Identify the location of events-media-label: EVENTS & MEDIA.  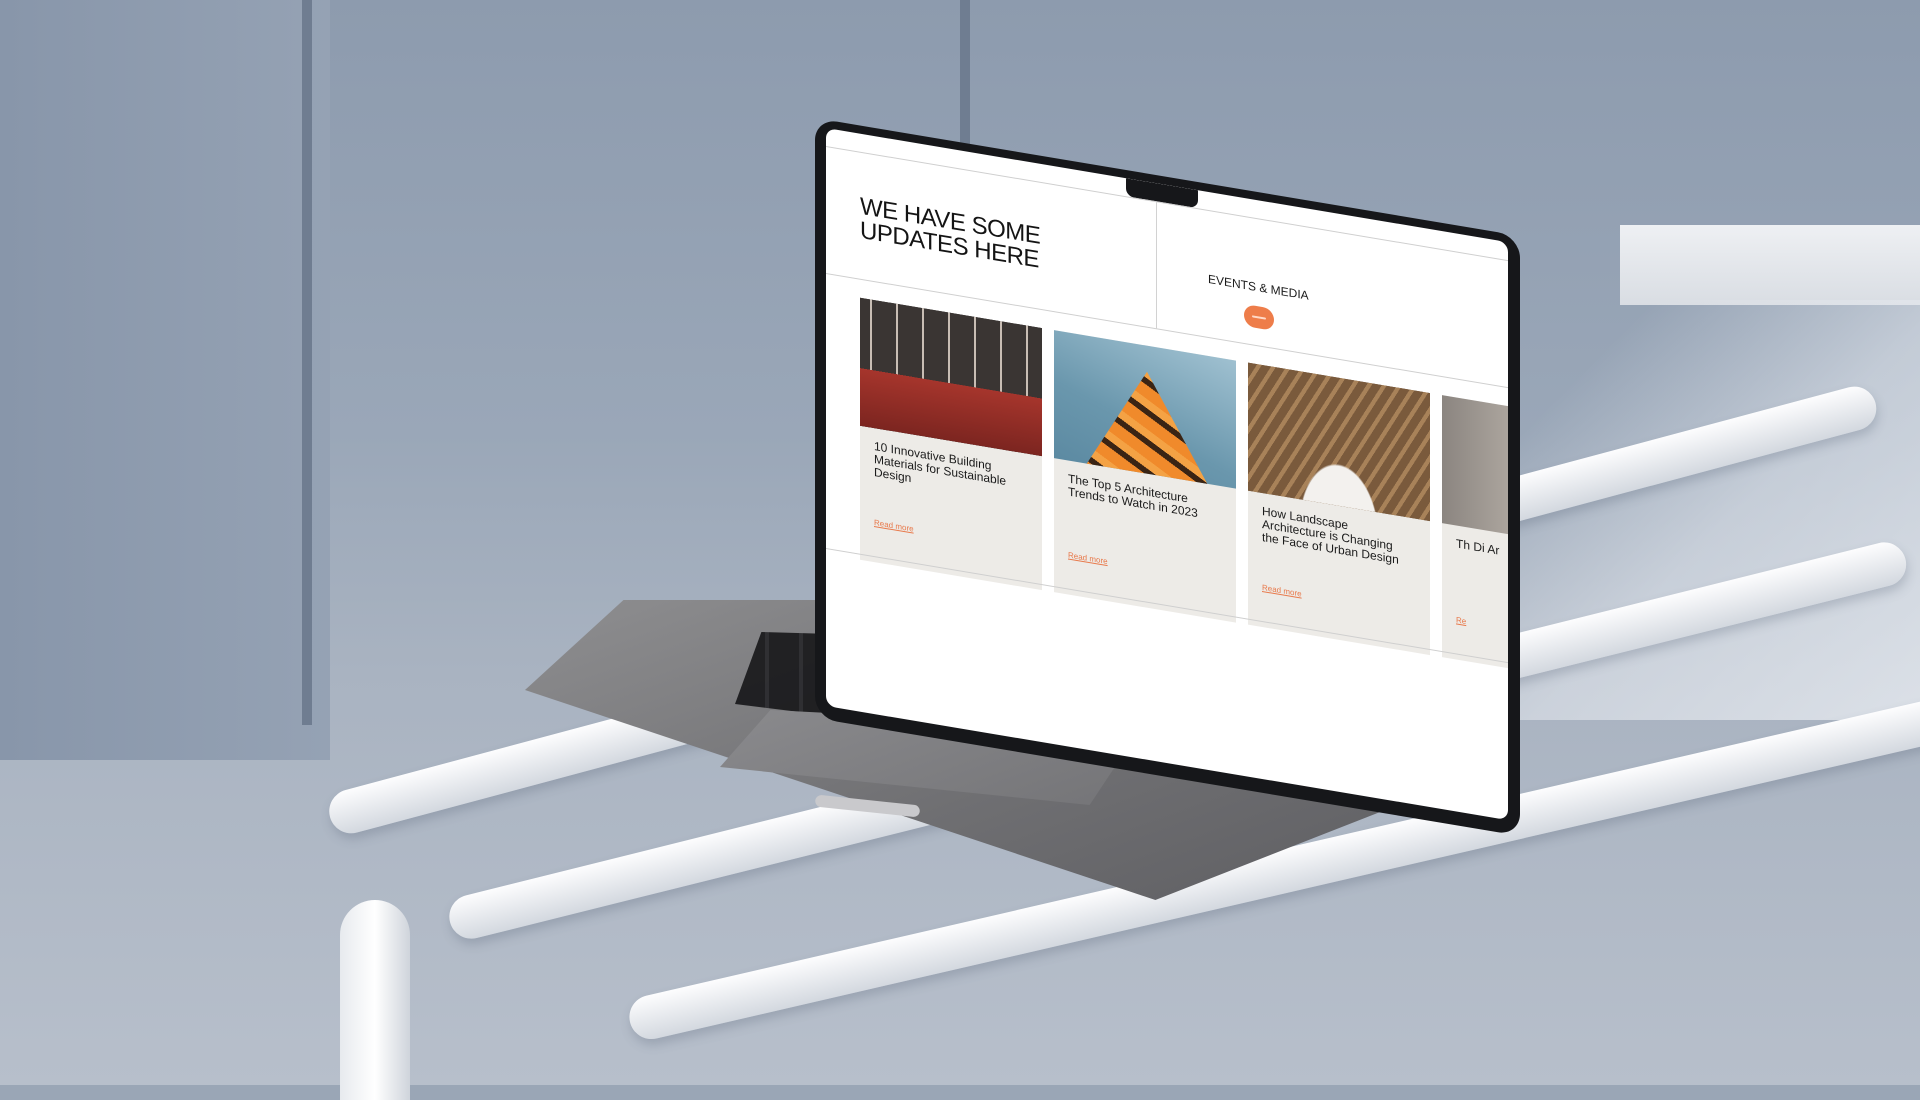
(1258, 287).